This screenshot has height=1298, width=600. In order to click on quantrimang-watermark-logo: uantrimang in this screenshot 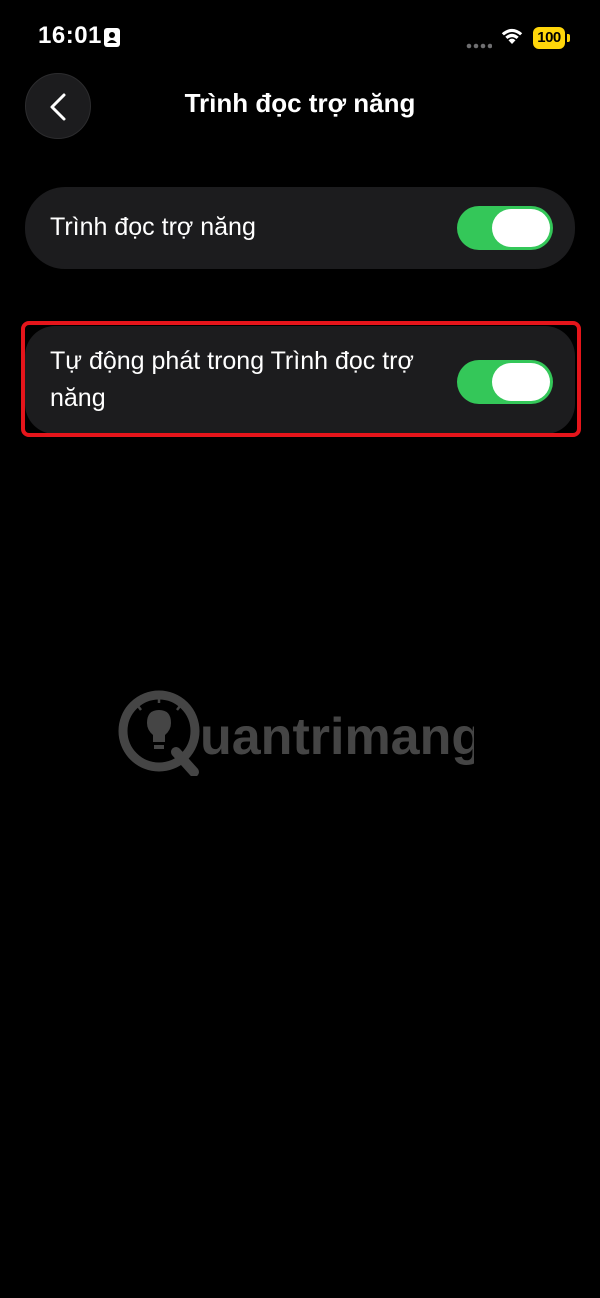, I will do `click(298, 731)`.